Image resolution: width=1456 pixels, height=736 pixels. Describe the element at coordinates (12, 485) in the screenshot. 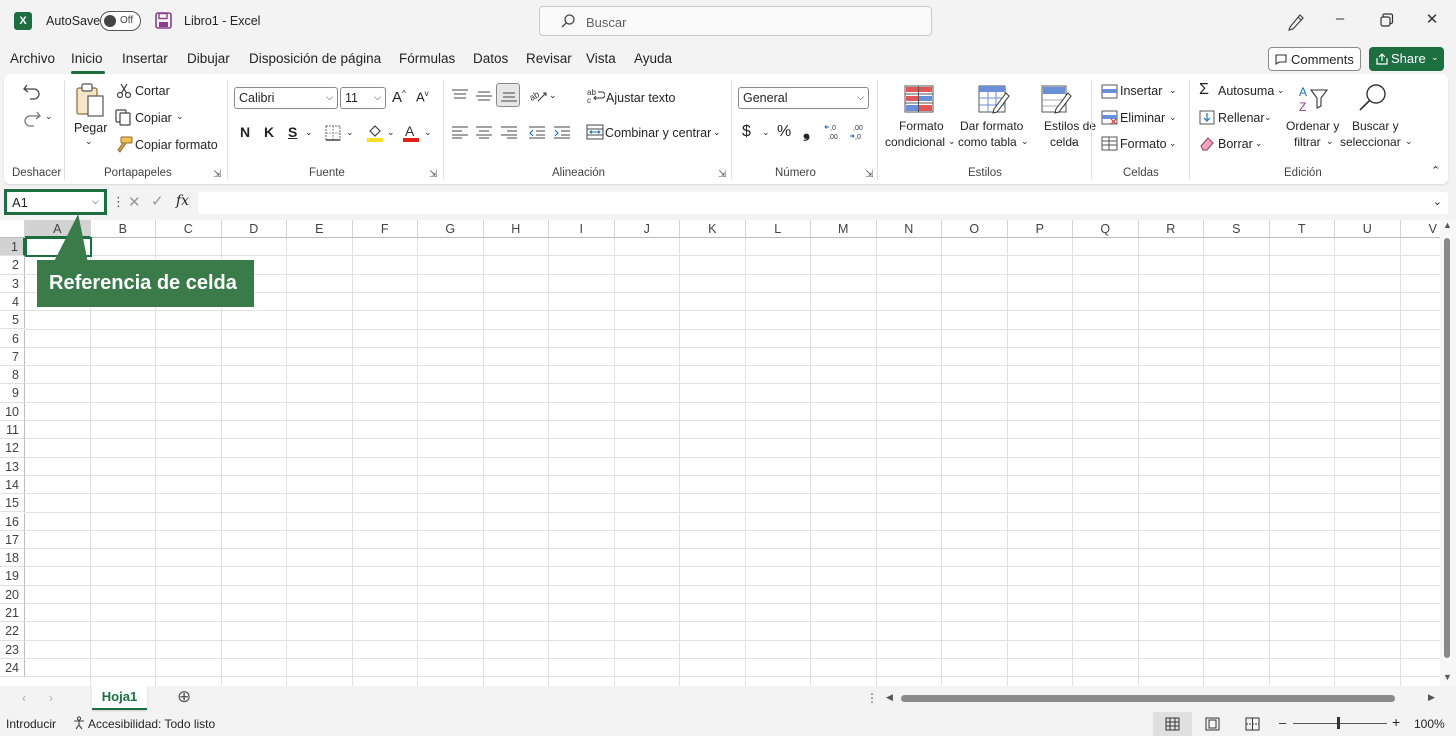

I see `row-header-14: 14` at that location.